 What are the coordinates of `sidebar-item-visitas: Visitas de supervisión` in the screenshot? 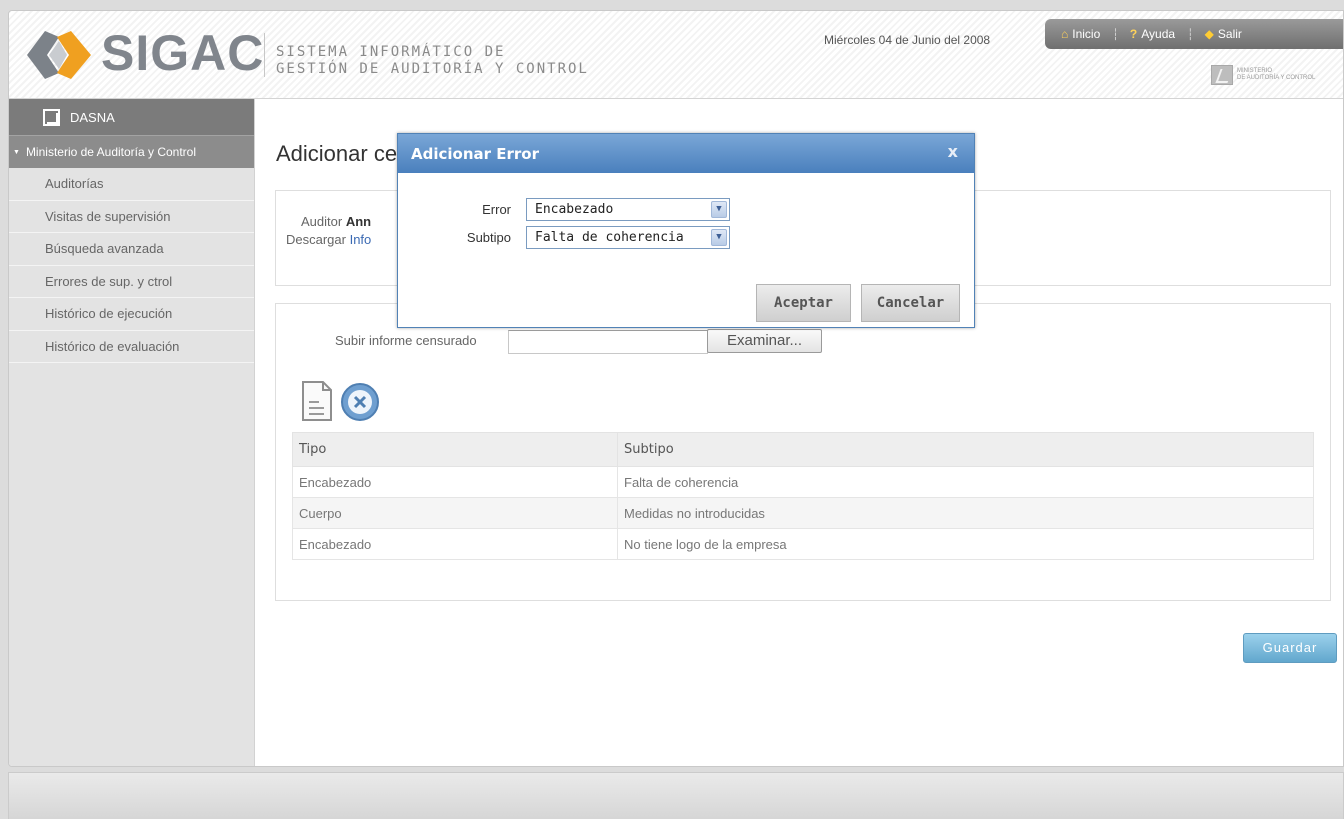 It's located at (131, 217).